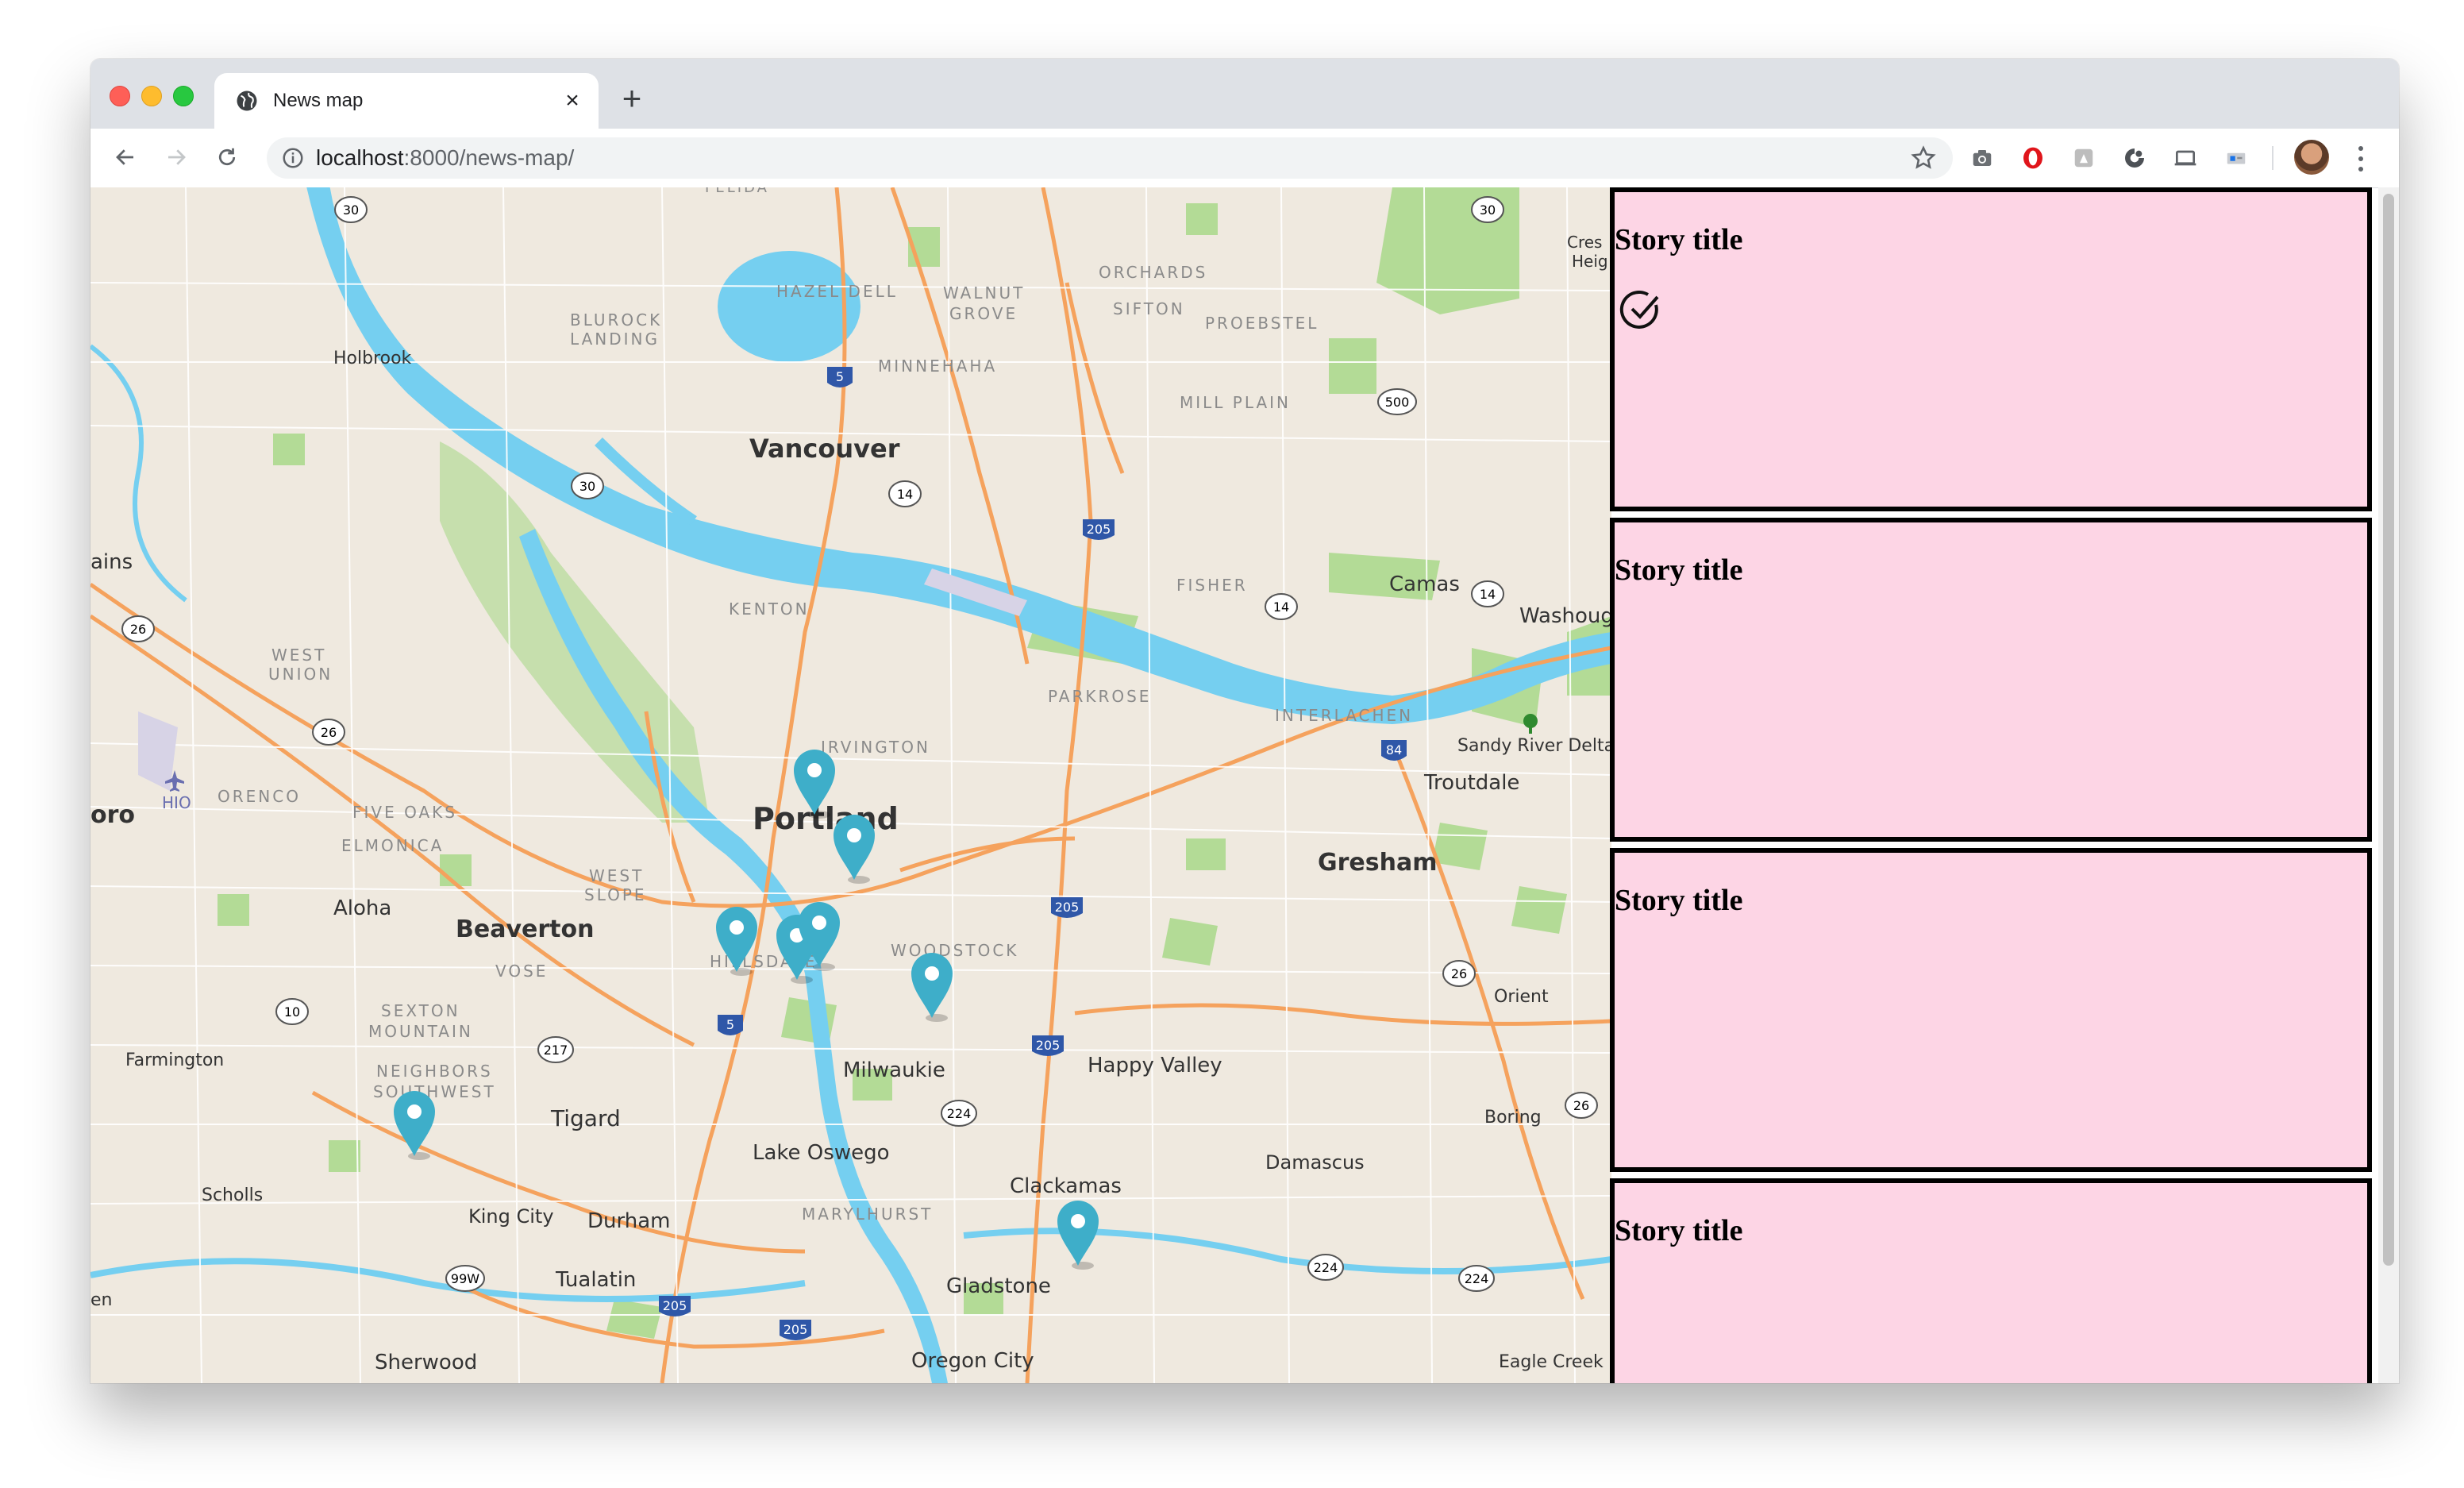 The width and height of the screenshot is (2464, 1488). What do you see at coordinates (445, 158) in the screenshot?
I see `url-text: localhost:8000/news-map/` at bounding box center [445, 158].